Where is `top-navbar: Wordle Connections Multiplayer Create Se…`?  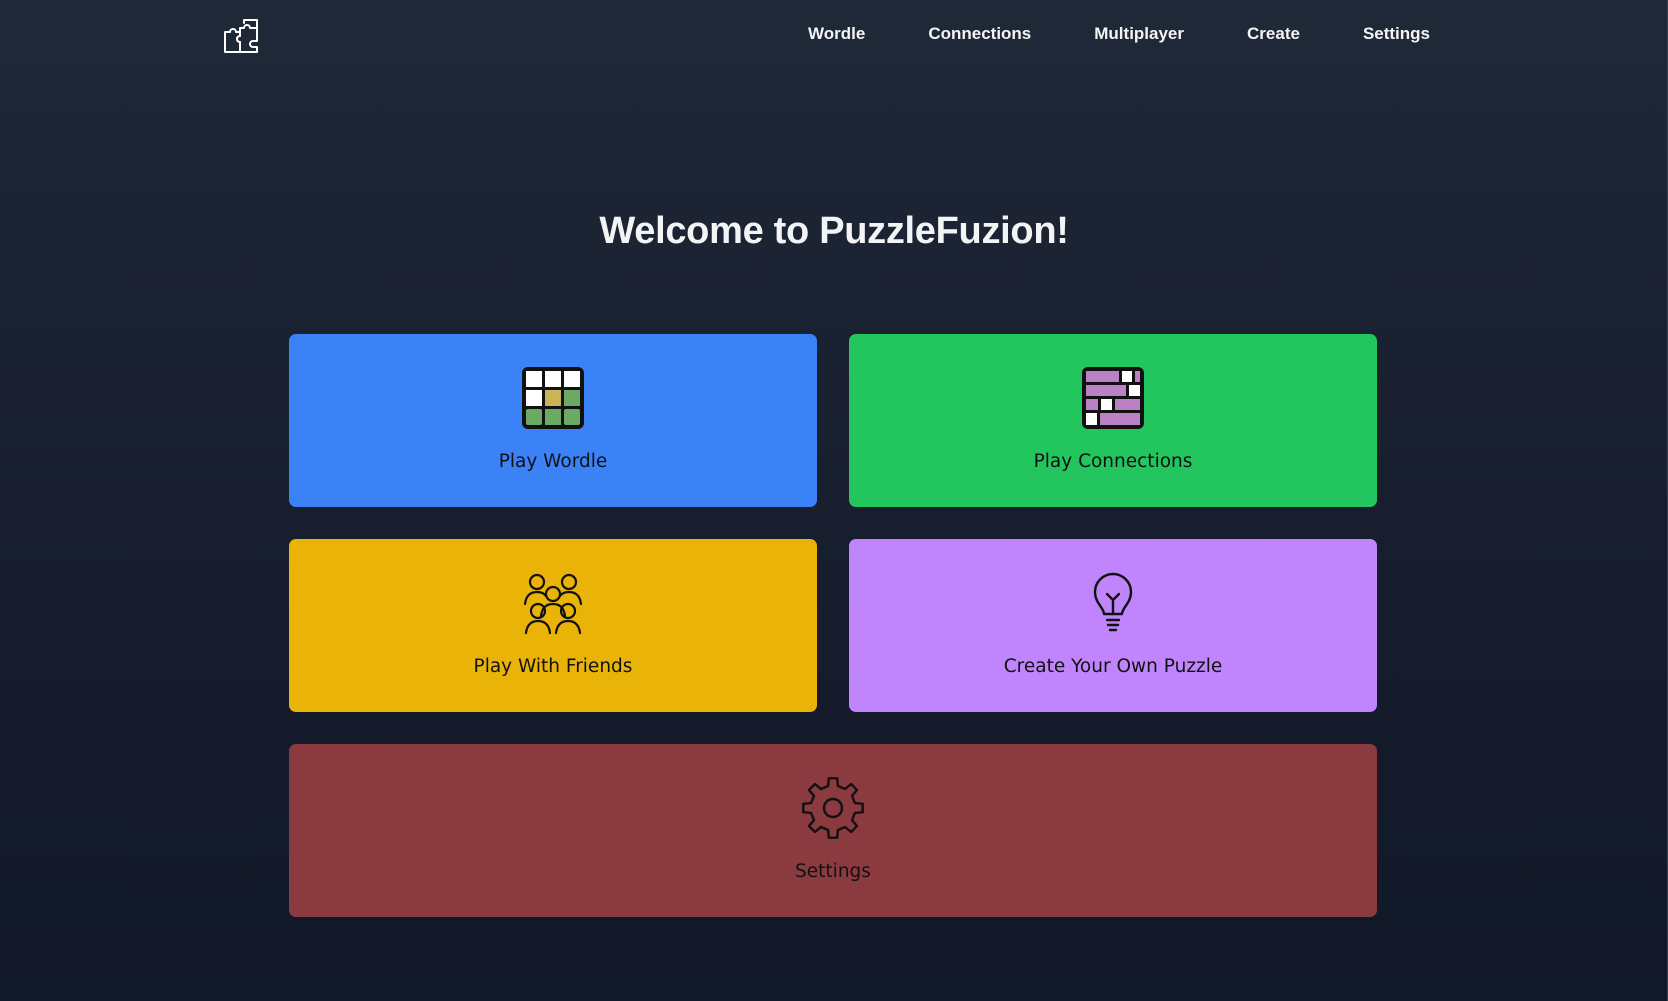 top-navbar: Wordle Connections Multiplayer Create Se… is located at coordinates (834, 36).